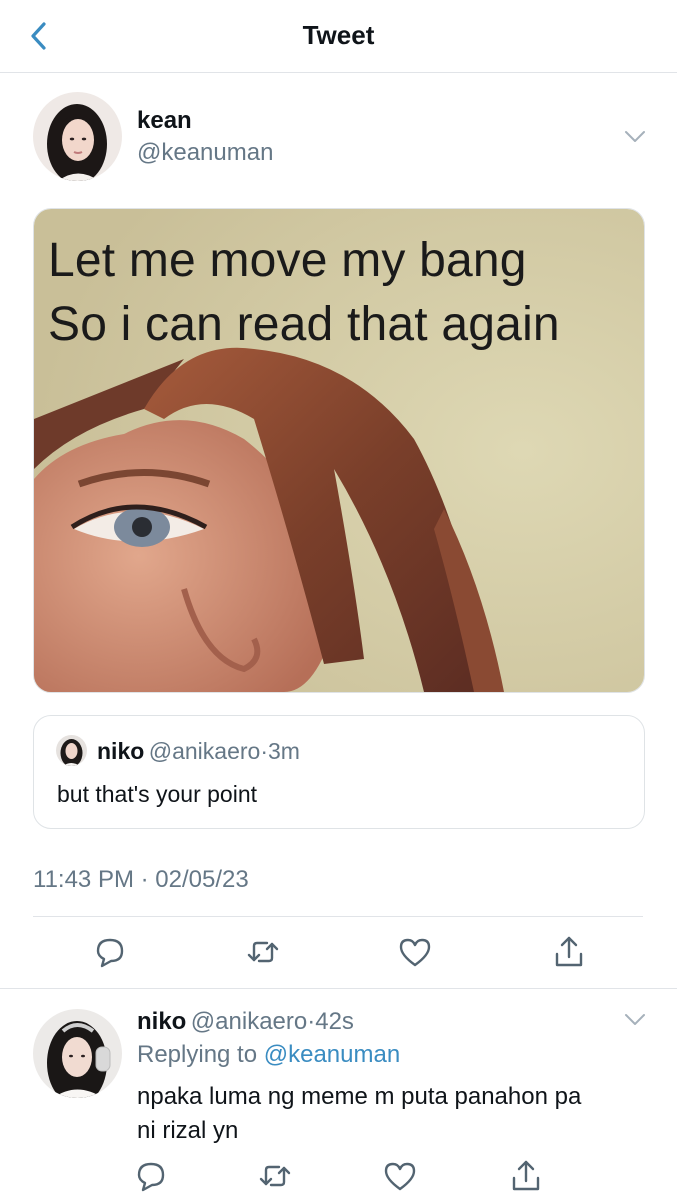 This screenshot has height=1201, width=677. I want to click on quoted-name: niko, so click(121, 751).